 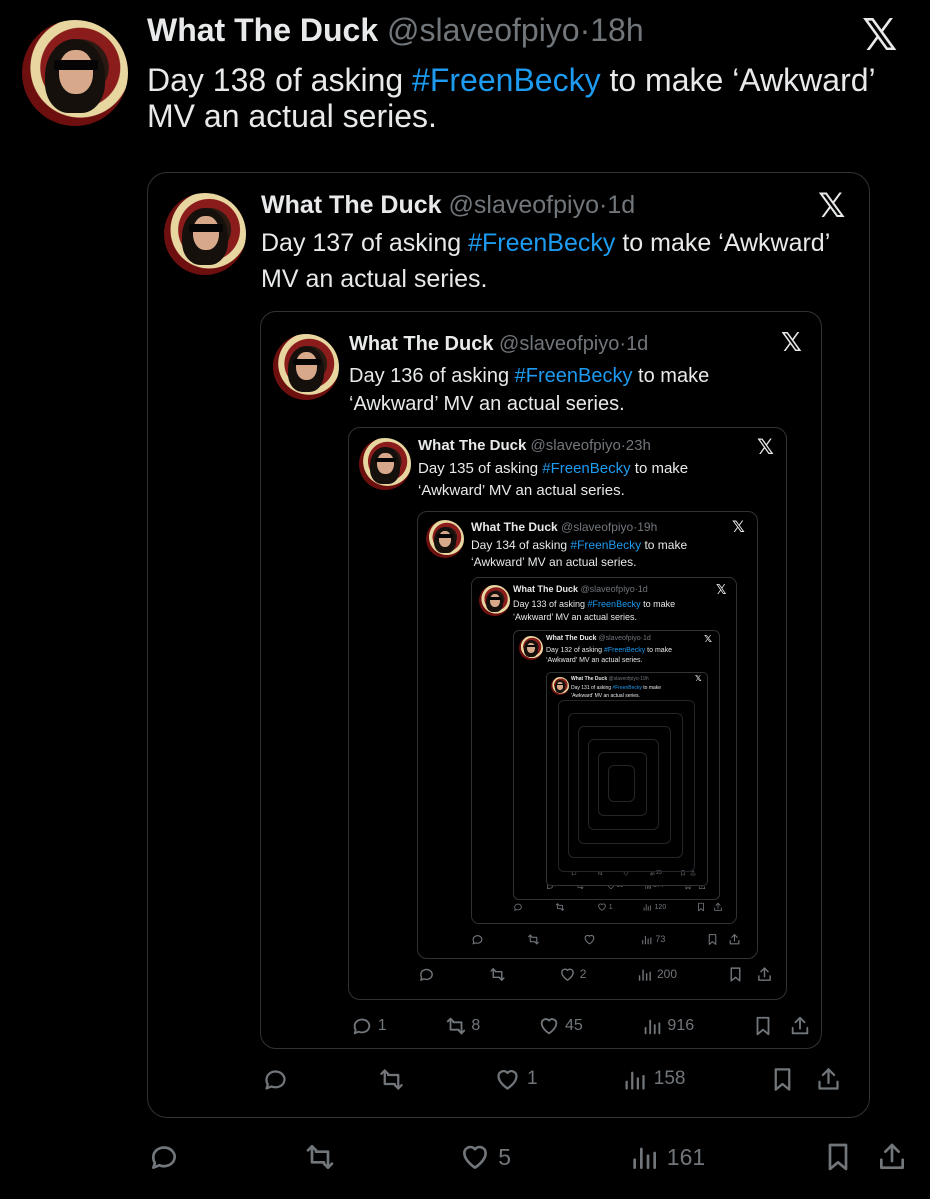 I want to click on like-count: 5, so click(x=505, y=1156).